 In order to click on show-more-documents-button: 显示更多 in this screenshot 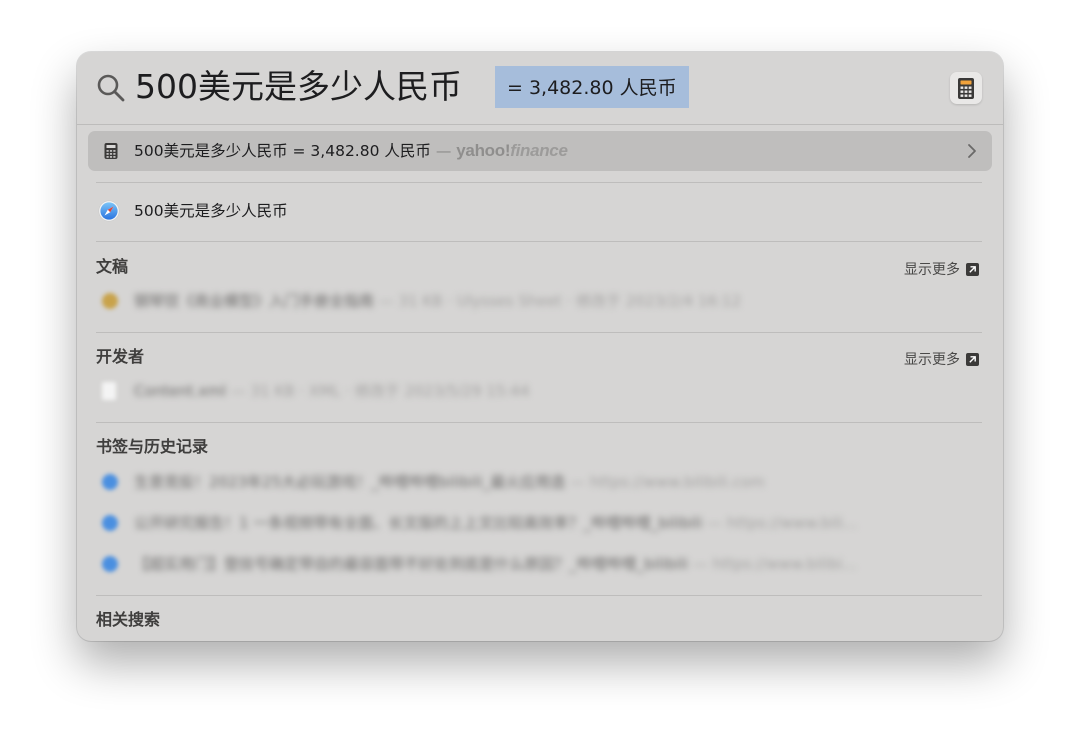, I will do `click(941, 270)`.